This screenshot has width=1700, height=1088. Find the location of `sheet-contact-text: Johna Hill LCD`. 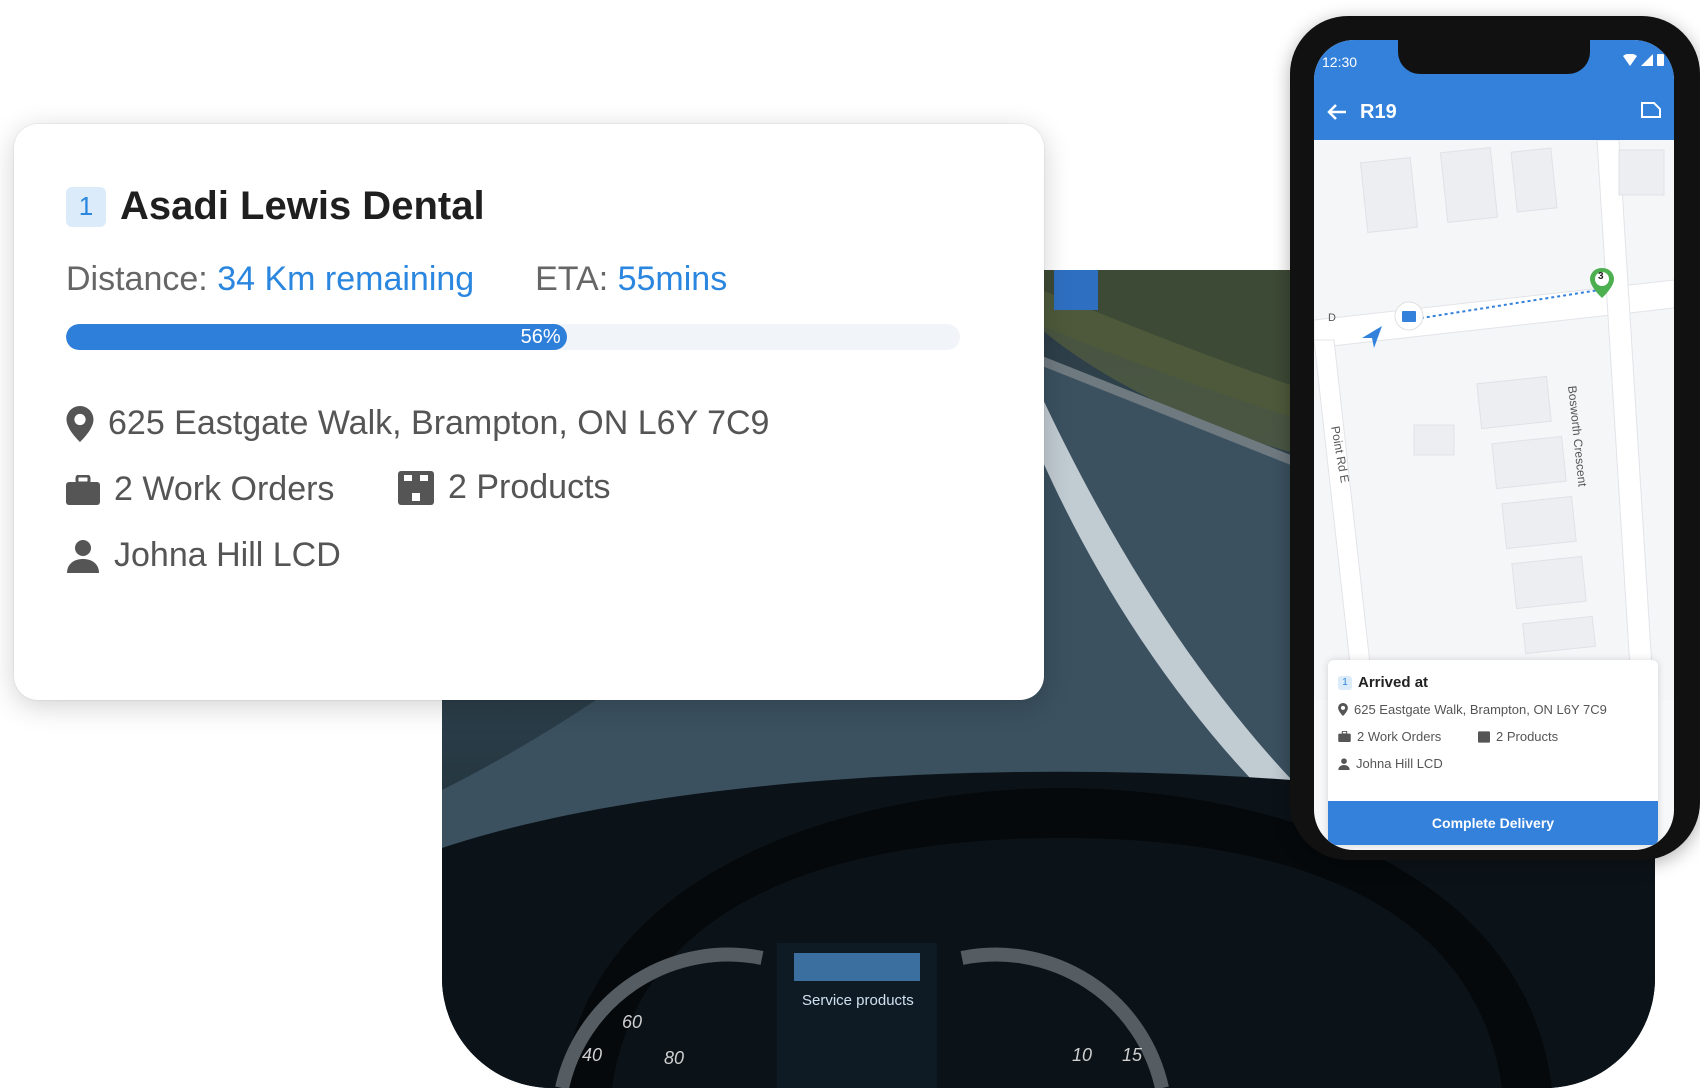

sheet-contact-text: Johna Hill LCD is located at coordinates (1399, 763).